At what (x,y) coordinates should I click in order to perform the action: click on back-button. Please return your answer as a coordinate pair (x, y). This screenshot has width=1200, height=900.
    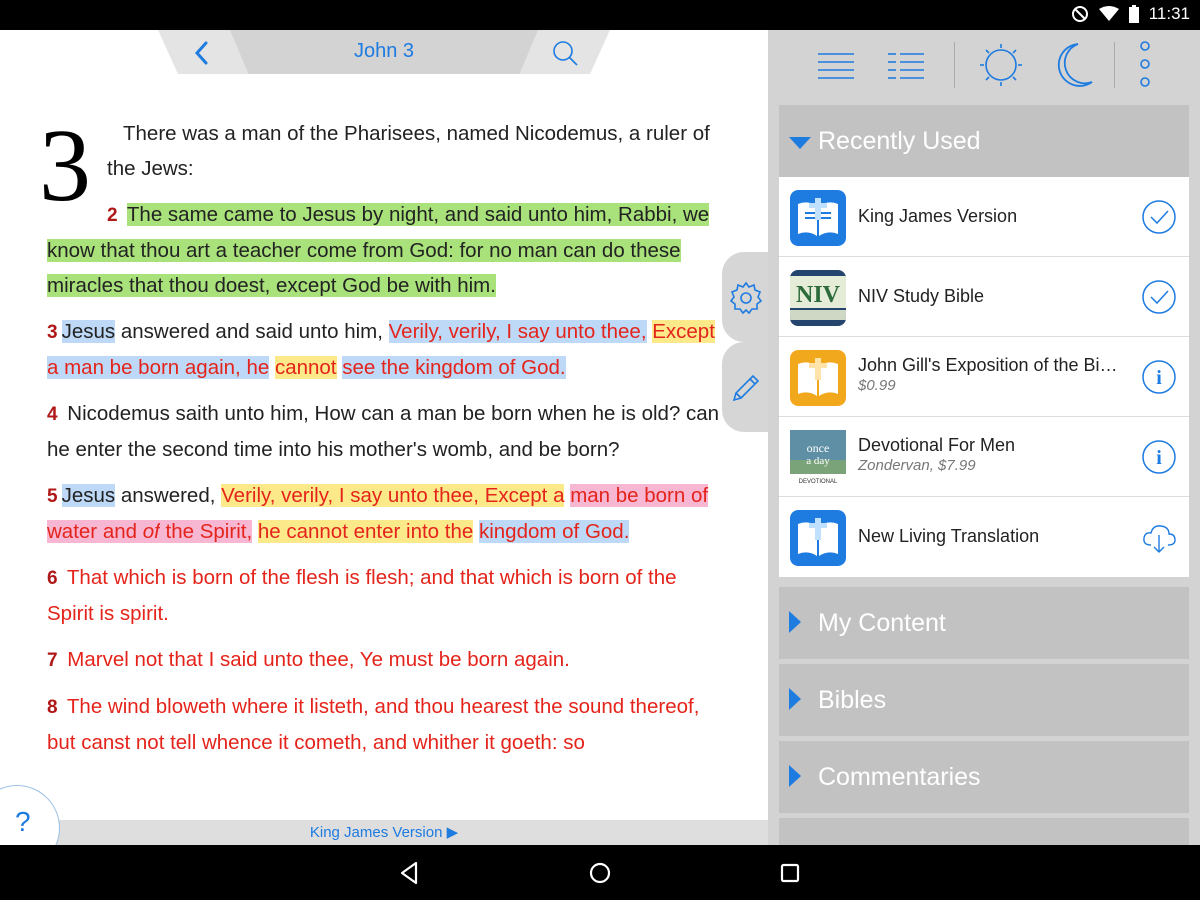
    Looking at the image, I should click on (203, 53).